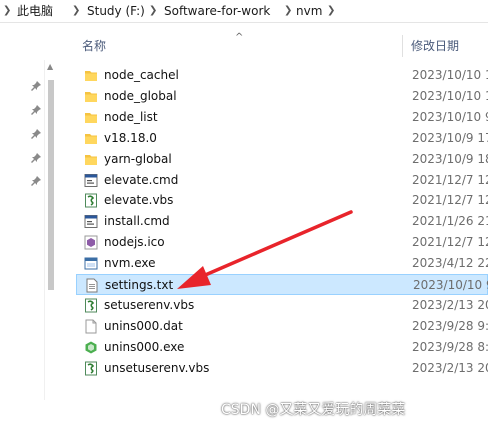 This screenshot has height=427, width=488. Describe the element at coordinates (91, 263) in the screenshot. I see `exe-app-icon` at that location.